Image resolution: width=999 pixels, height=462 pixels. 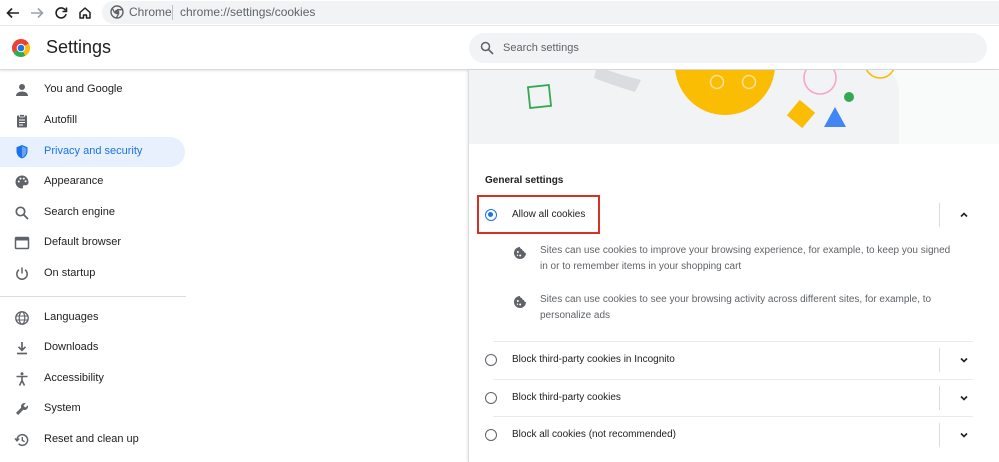 I want to click on sidebar-item-label: Downloads, so click(x=71, y=347).